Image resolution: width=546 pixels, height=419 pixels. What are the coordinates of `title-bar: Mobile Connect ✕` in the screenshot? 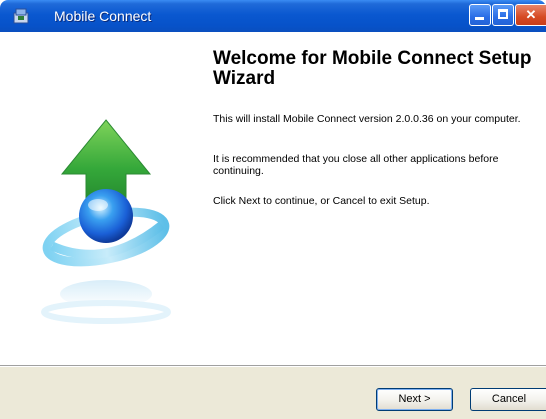 It's located at (273, 16).